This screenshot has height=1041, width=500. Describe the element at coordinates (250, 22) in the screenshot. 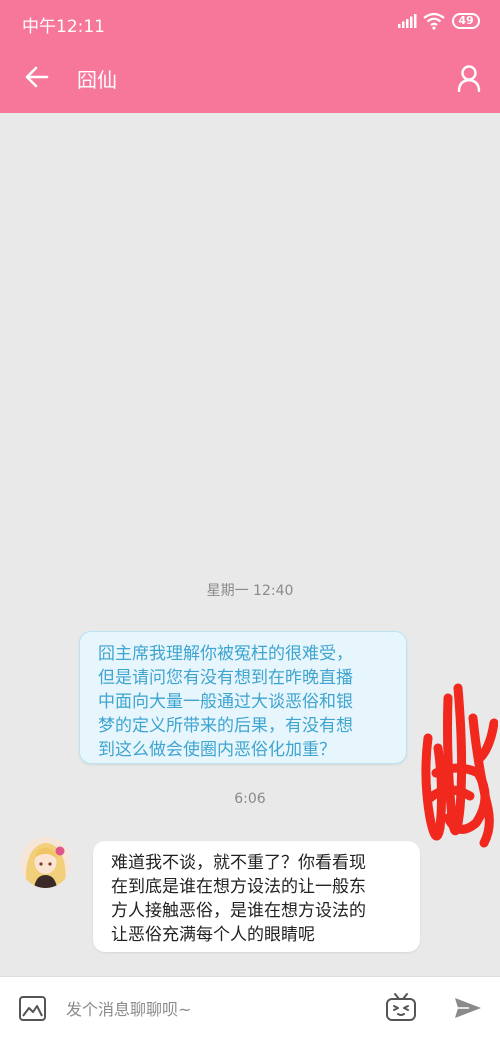

I see `status-bar: 中午12:11 49` at that location.